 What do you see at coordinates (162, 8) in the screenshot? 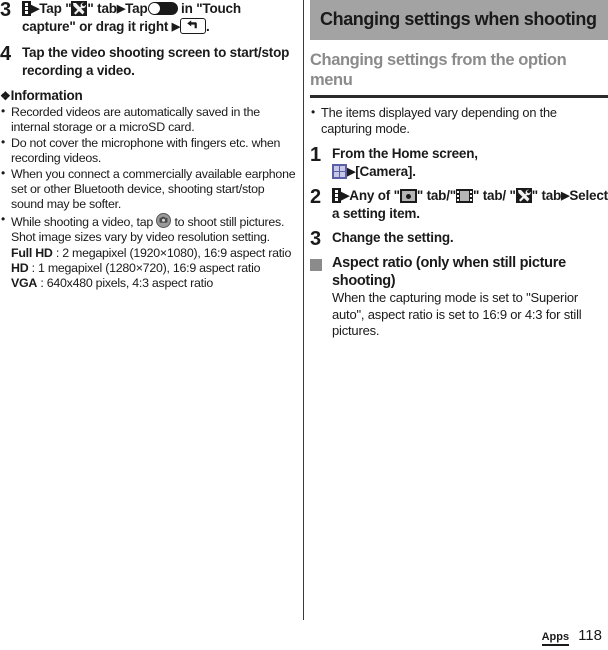
I see `toggle-switch-off-icon` at bounding box center [162, 8].